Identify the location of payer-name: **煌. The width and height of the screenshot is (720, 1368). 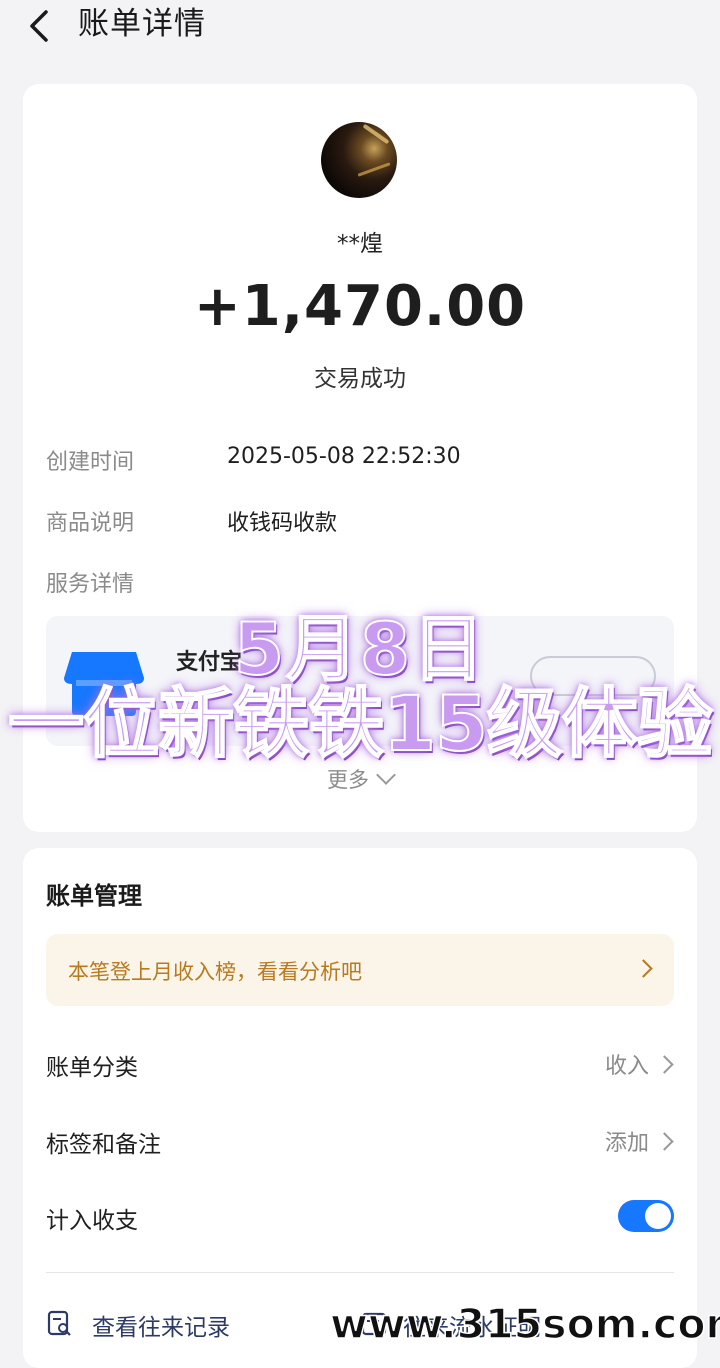
(360, 244).